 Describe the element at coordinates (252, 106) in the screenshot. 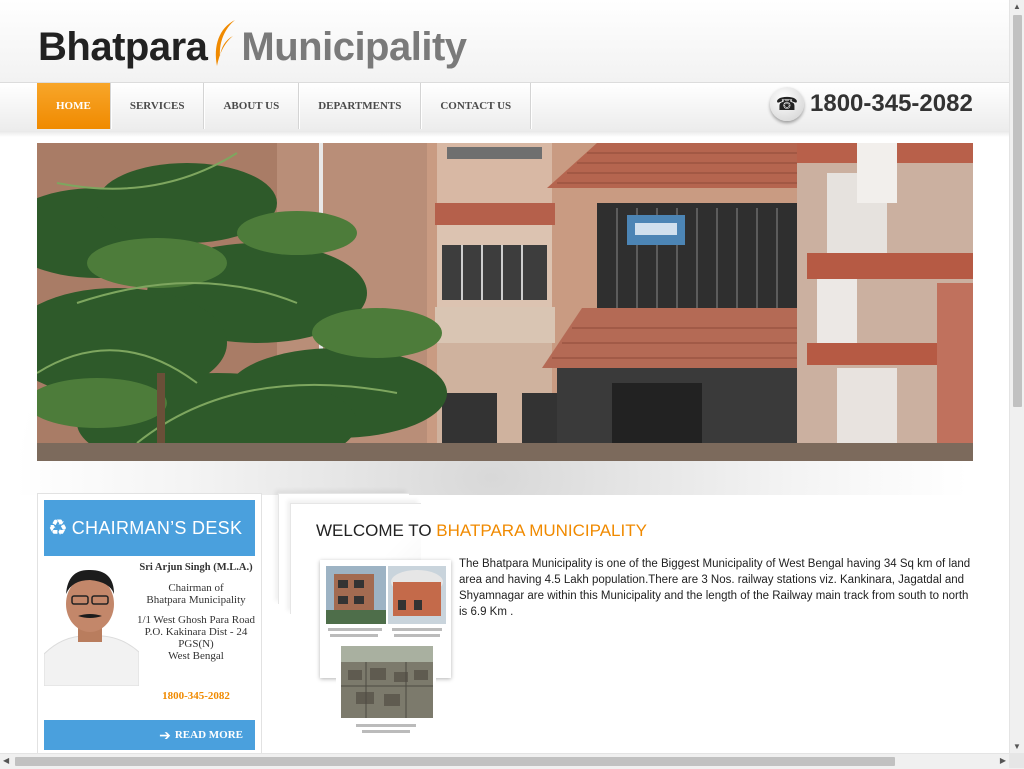

I see `nav-about-us: ABOUT US` at that location.